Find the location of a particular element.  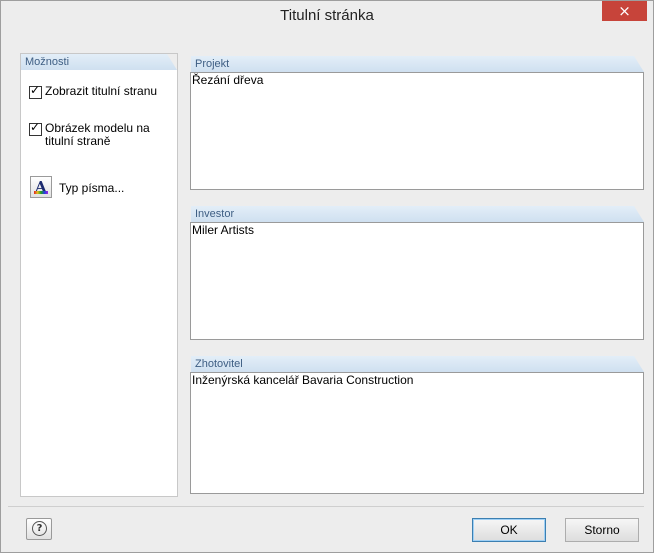

help-button: ? is located at coordinates (39, 529).